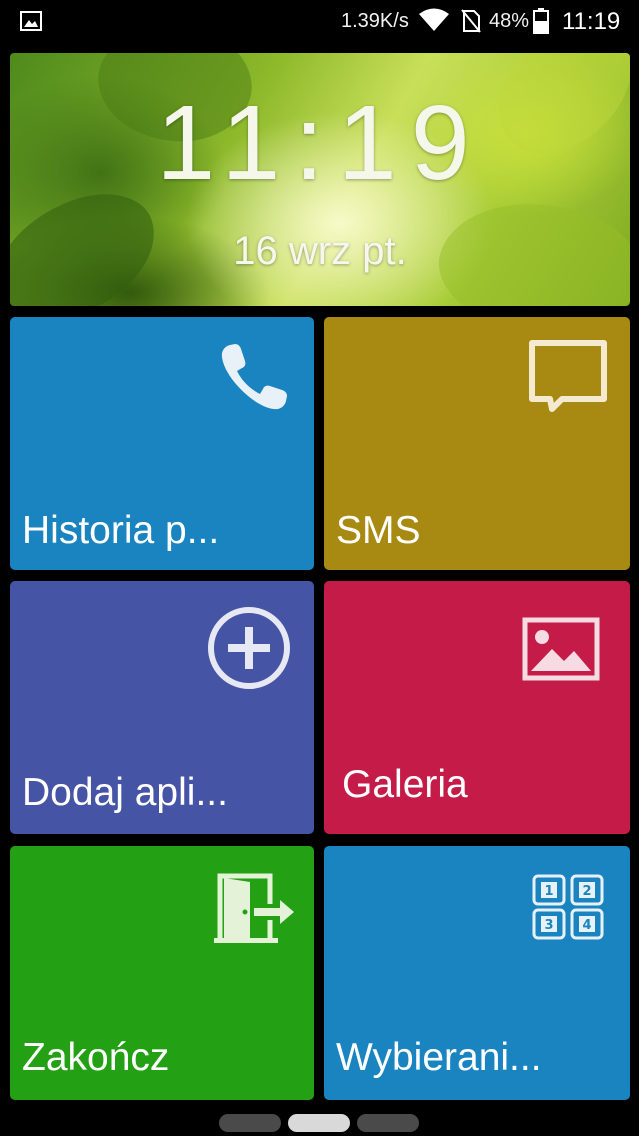 This screenshot has width=639, height=1136. Describe the element at coordinates (31, 21) in the screenshot. I see `image-notification-icon` at that location.